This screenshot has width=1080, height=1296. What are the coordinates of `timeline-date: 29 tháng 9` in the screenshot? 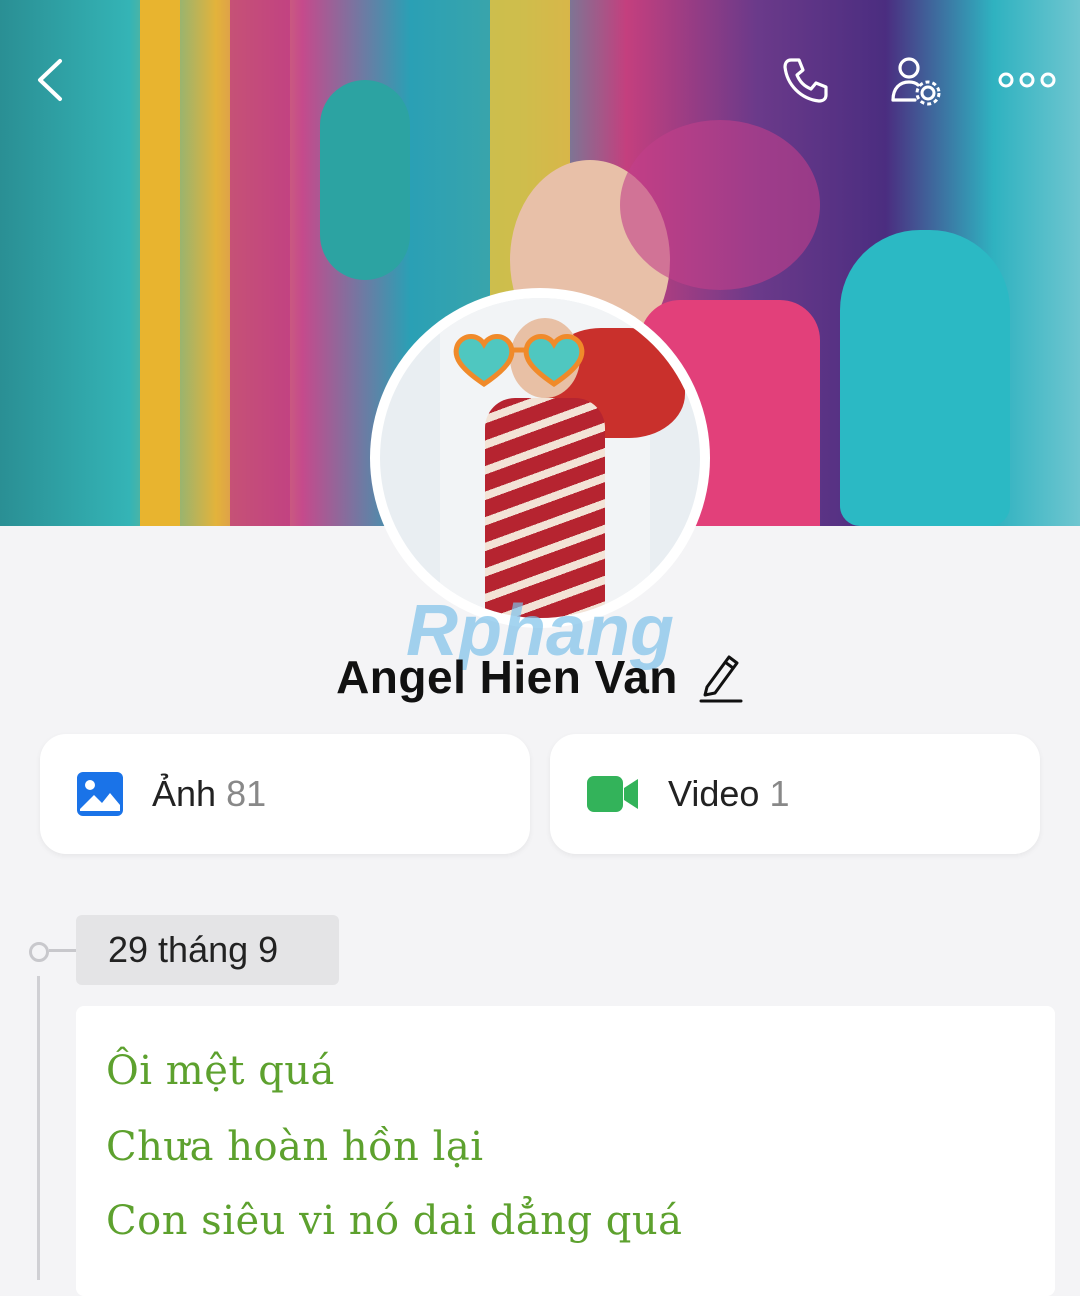 It's located at (207, 950).